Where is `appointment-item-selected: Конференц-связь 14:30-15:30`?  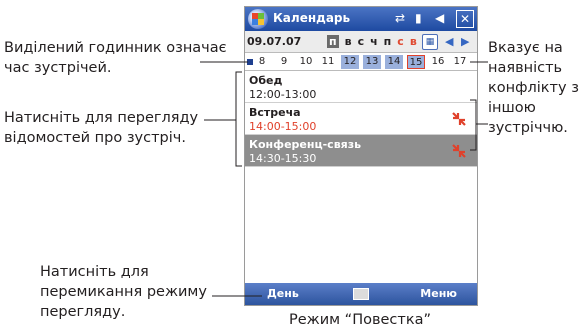 appointment-item-selected: Конференц-связь 14:30-15:30 is located at coordinates (361, 151).